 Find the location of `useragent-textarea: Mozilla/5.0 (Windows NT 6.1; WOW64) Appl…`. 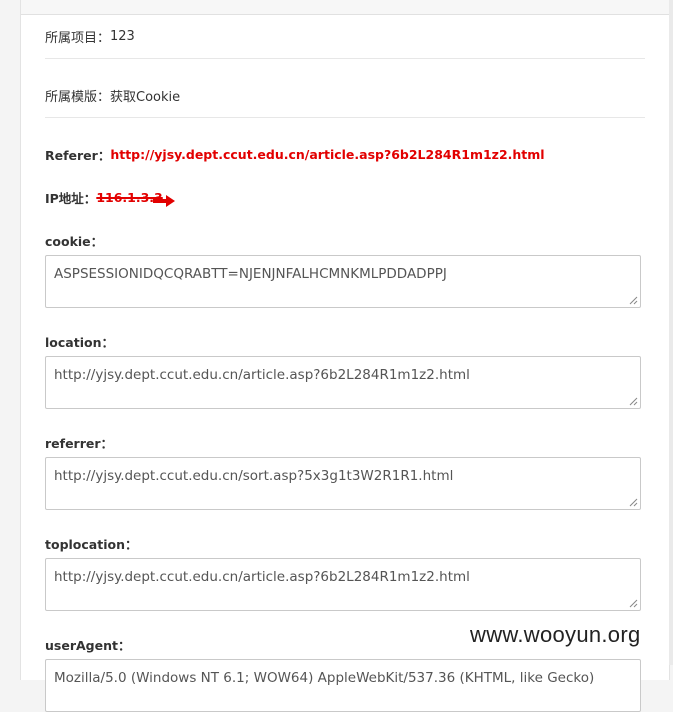

useragent-textarea: Mozilla/5.0 (Windows NT 6.1; WOW64) Appl… is located at coordinates (343, 685).